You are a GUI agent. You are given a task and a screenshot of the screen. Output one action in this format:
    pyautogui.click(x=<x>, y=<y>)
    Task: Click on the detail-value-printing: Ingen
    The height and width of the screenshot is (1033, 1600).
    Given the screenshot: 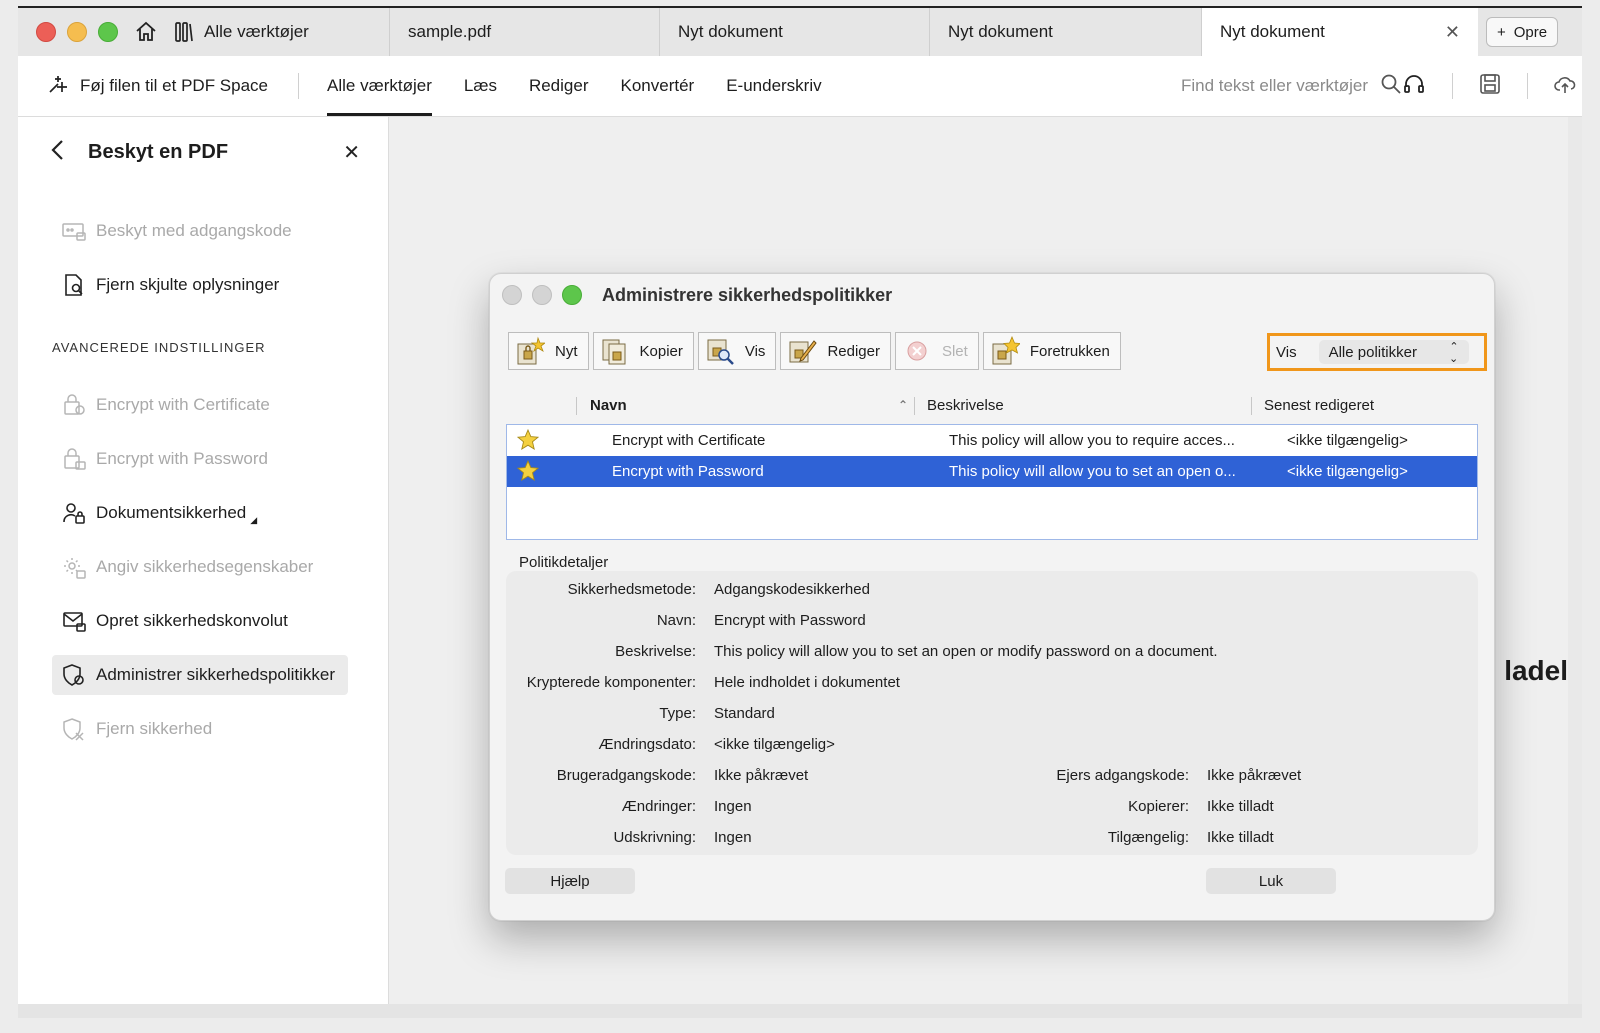 What is the action you would take?
    pyautogui.click(x=733, y=837)
    